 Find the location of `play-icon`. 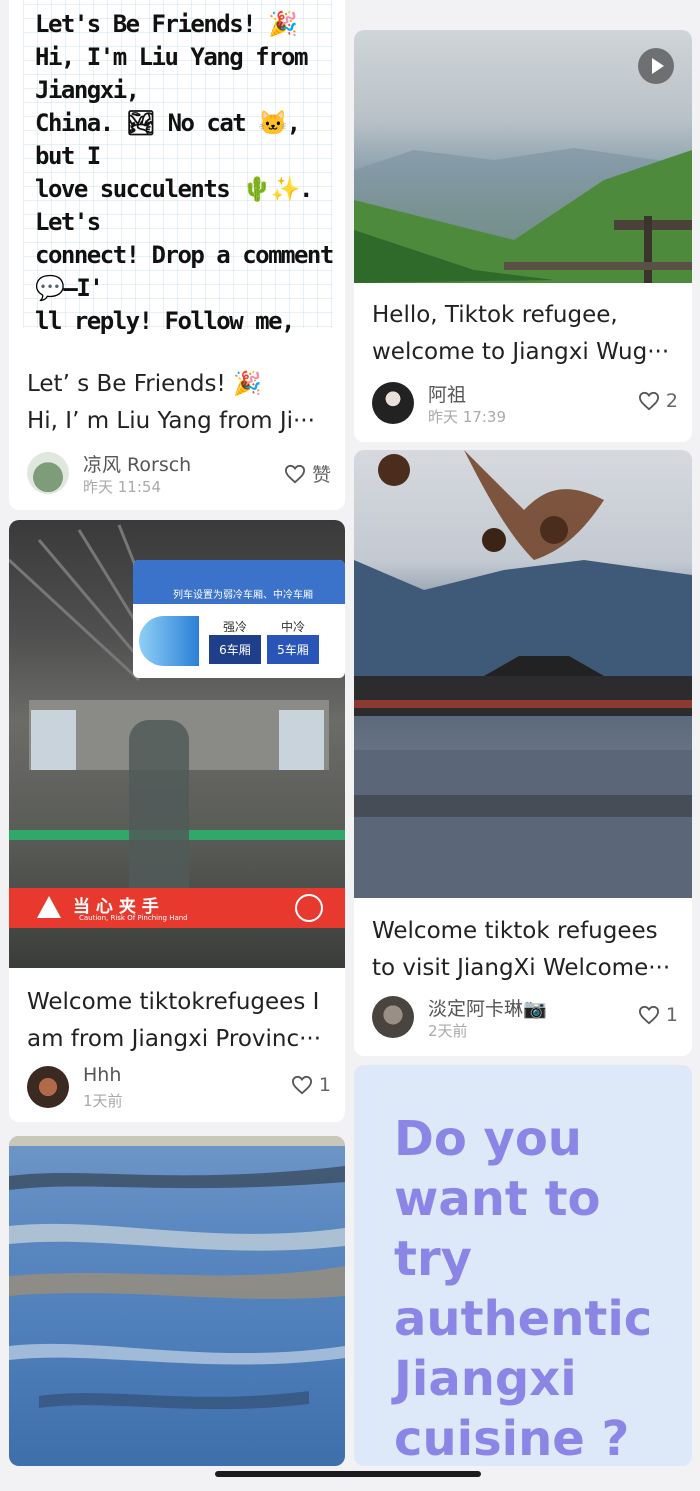

play-icon is located at coordinates (658, 66).